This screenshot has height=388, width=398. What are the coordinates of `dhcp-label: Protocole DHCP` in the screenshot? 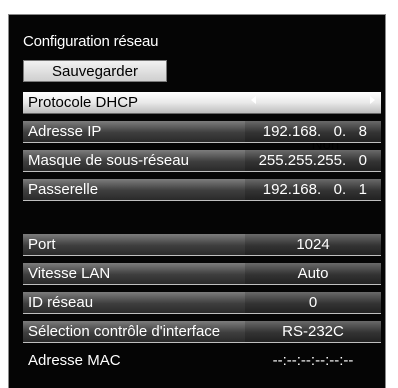 It's located at (134, 103).